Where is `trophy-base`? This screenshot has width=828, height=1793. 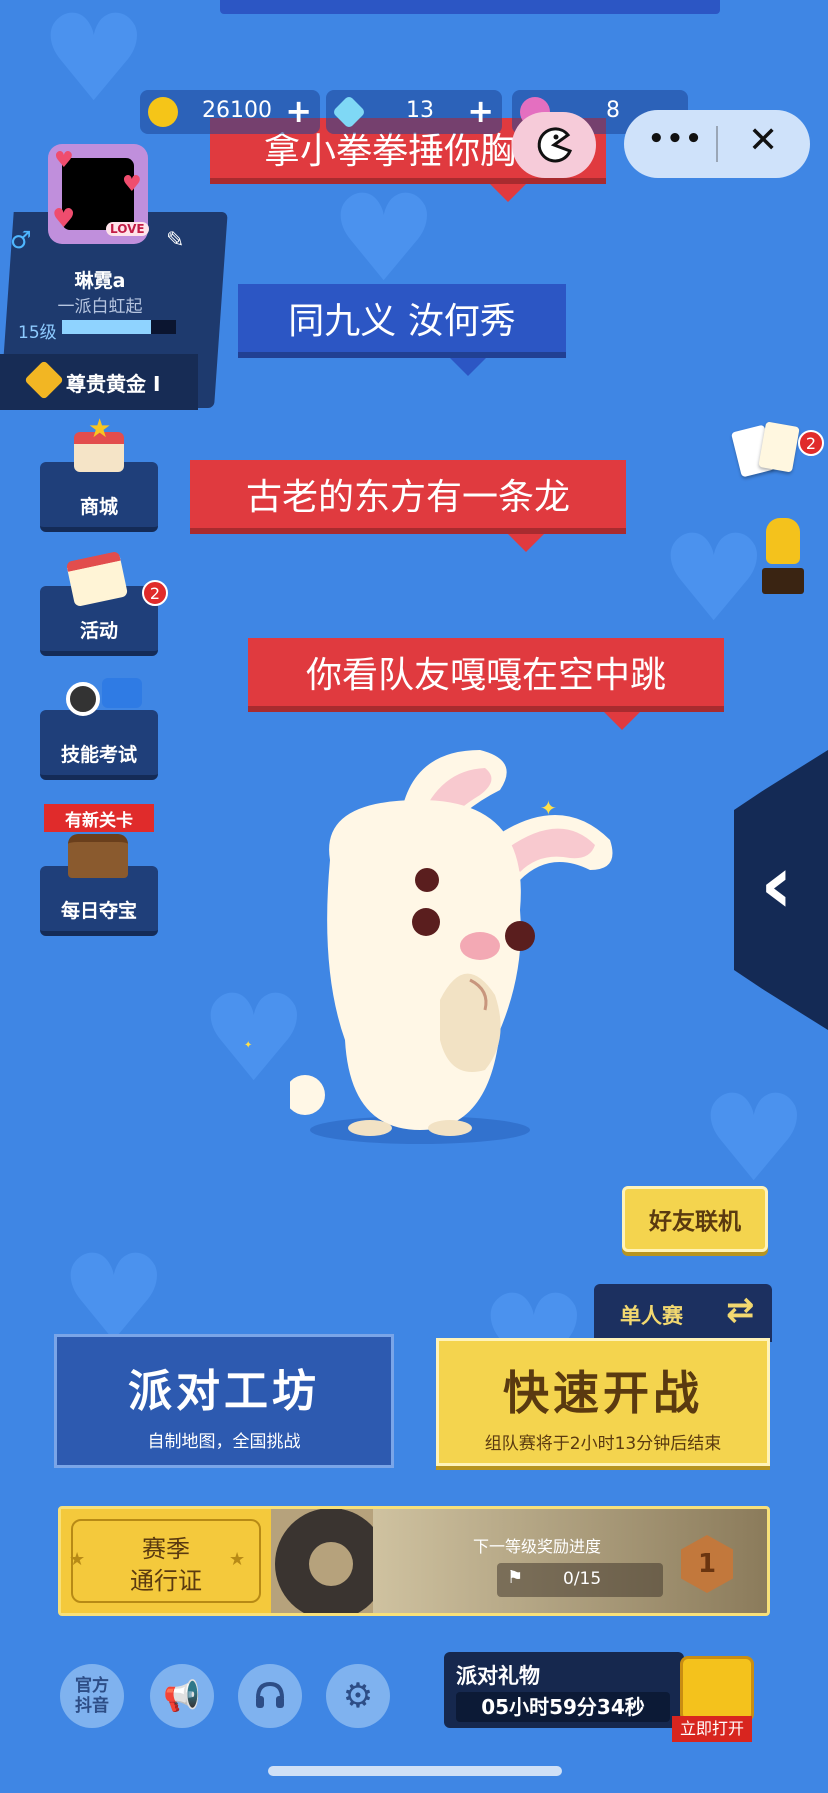
trophy-base is located at coordinates (783, 581).